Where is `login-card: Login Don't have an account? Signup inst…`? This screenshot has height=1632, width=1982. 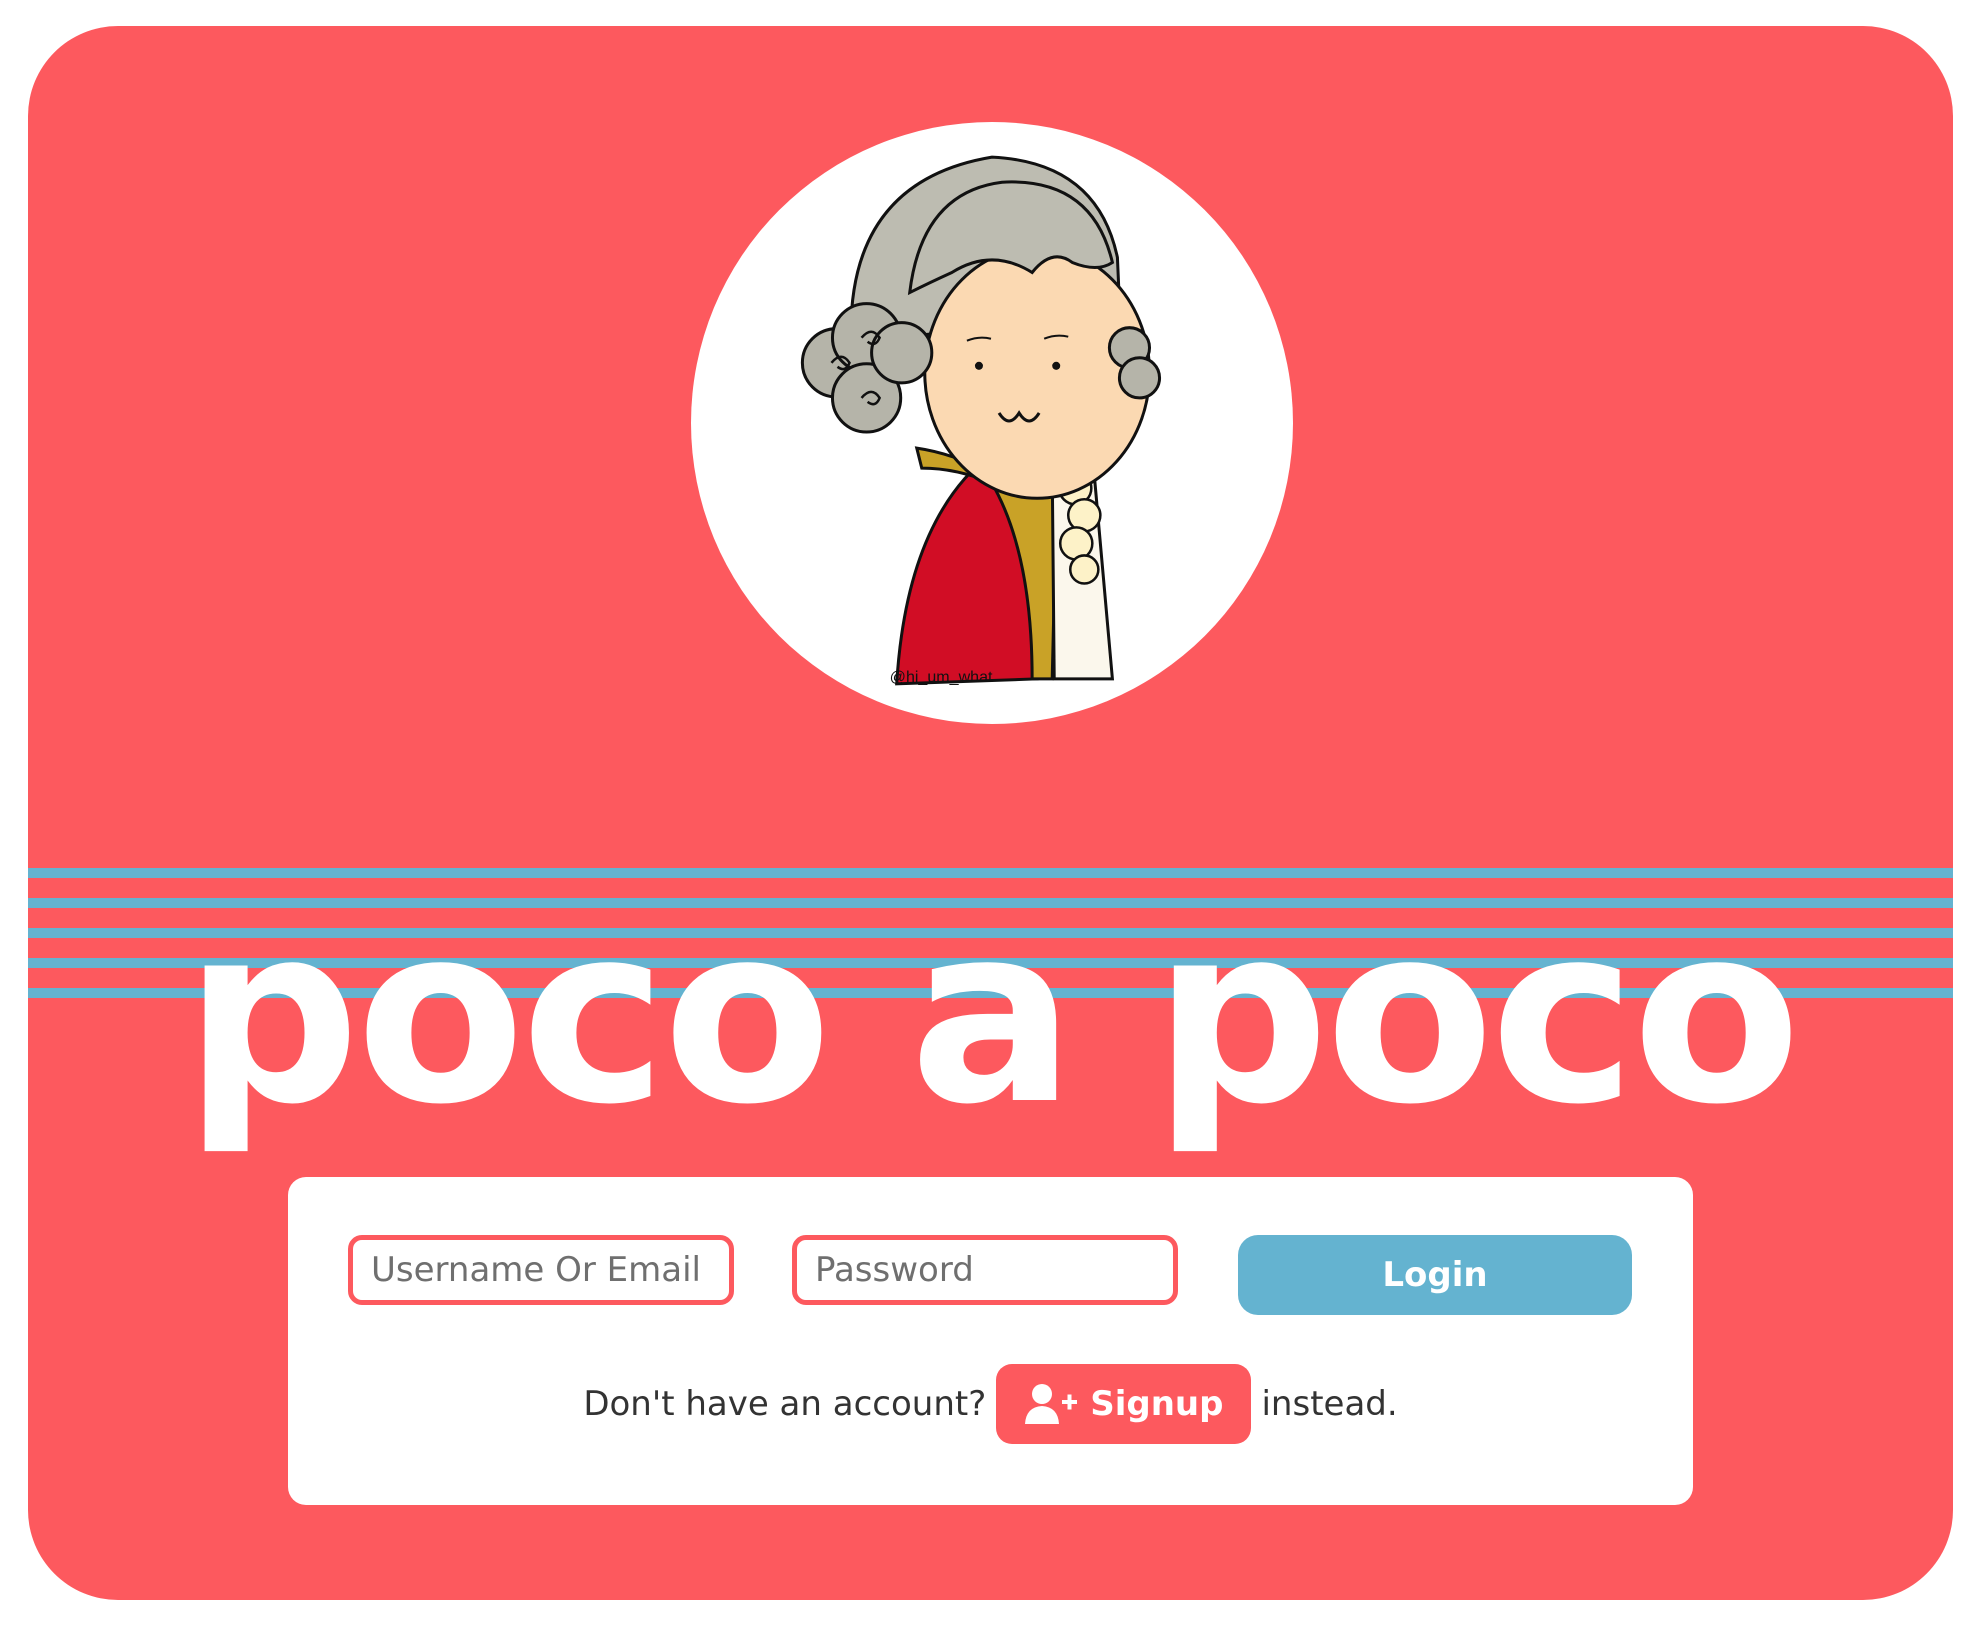 login-card: Login Don't have an account? Signup inst… is located at coordinates (990, 1341).